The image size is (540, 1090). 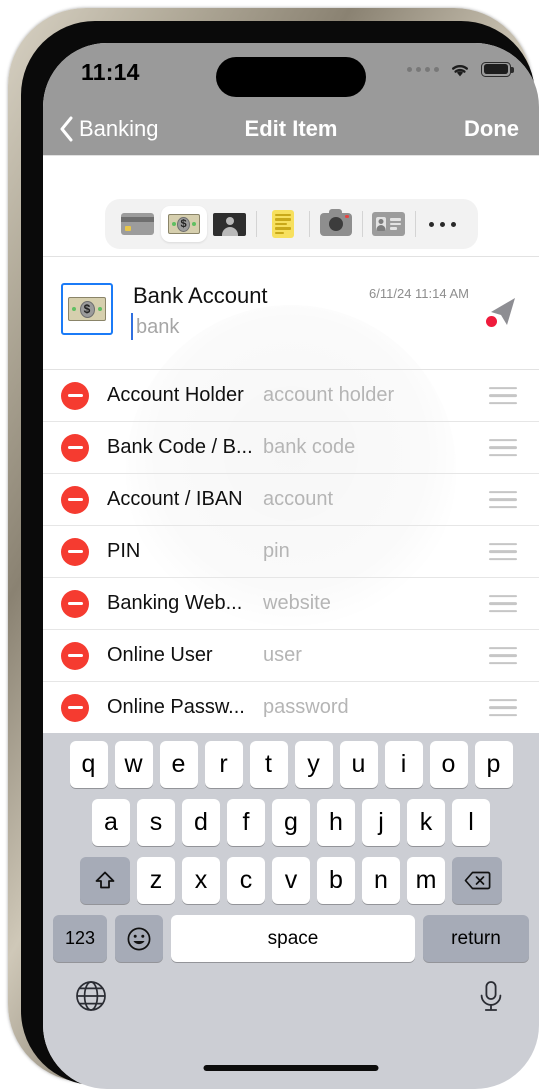 What do you see at coordinates (291, 448) in the screenshot?
I see `table-row: Bank Code / B... bank code` at bounding box center [291, 448].